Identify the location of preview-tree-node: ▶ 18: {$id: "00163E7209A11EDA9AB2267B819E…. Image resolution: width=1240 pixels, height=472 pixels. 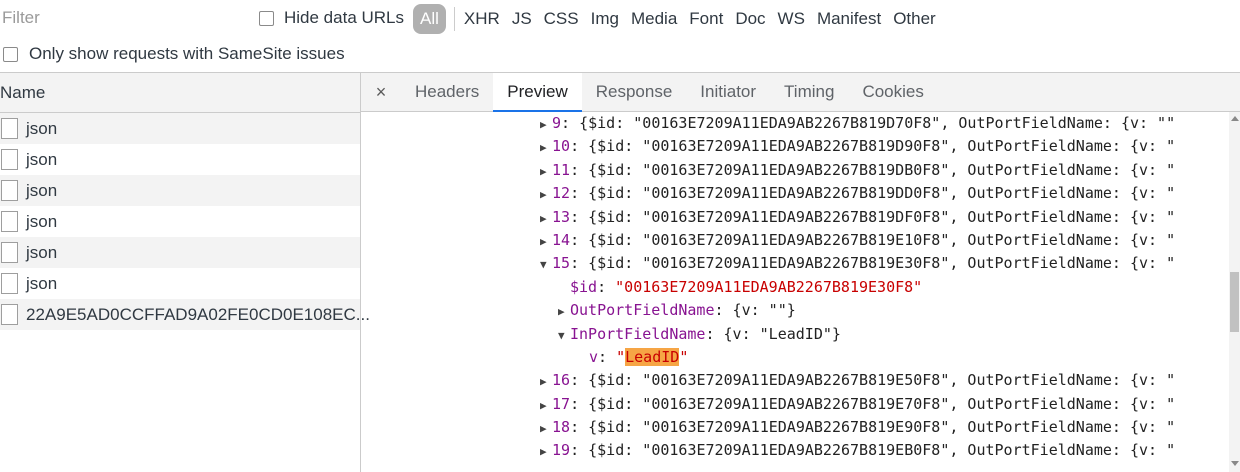
(795, 427).